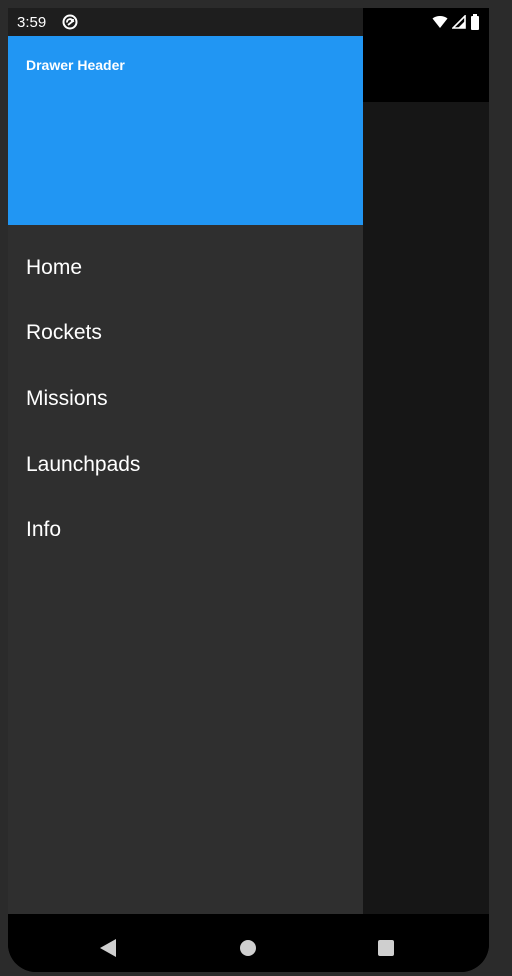 The width and height of the screenshot is (512, 976). What do you see at coordinates (67, 398) in the screenshot?
I see `drawer-item-label: Missions` at bounding box center [67, 398].